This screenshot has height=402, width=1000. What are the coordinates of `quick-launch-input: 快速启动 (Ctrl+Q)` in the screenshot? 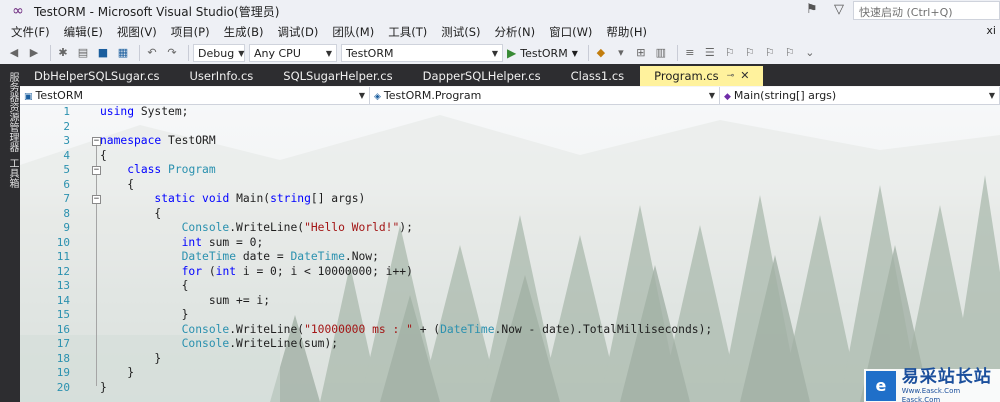 It's located at (926, 10).